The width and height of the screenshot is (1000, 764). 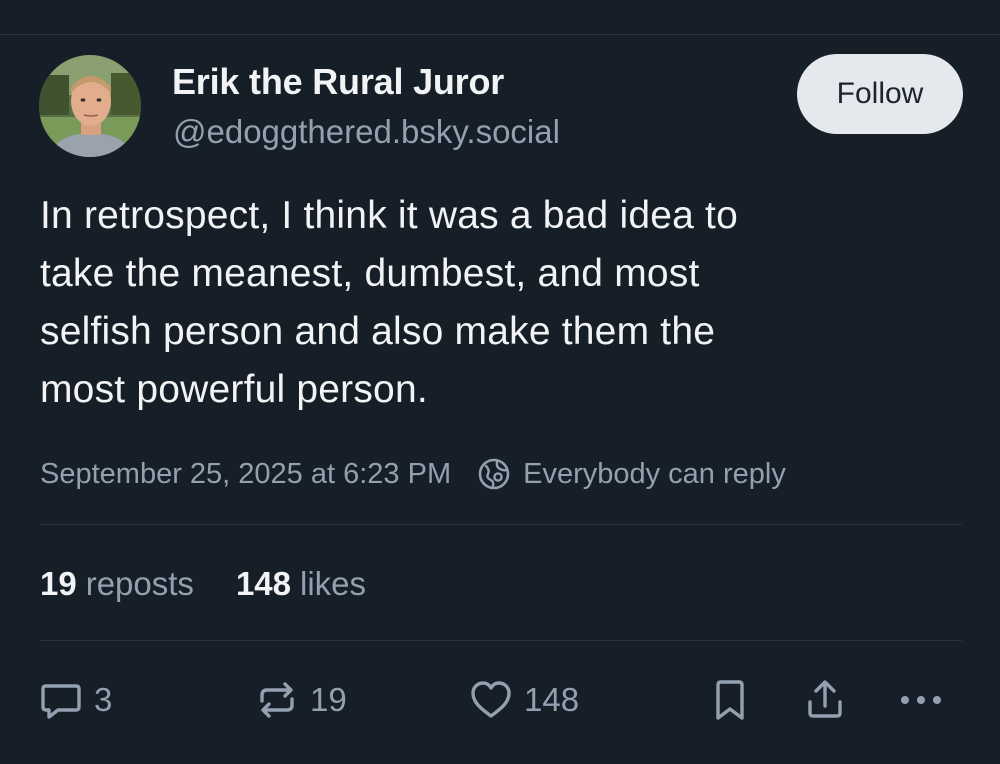 I want to click on reply-button: 3, so click(x=75, y=700).